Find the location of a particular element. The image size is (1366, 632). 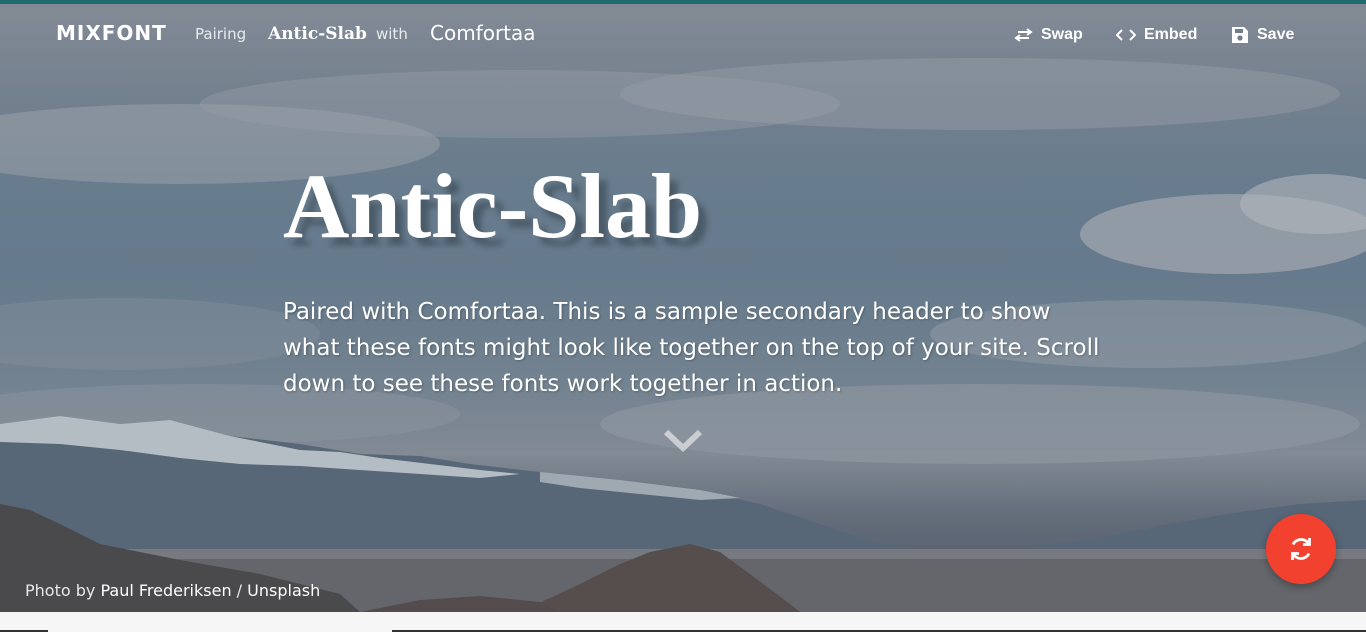

save-button-label: Save is located at coordinates (1276, 34).